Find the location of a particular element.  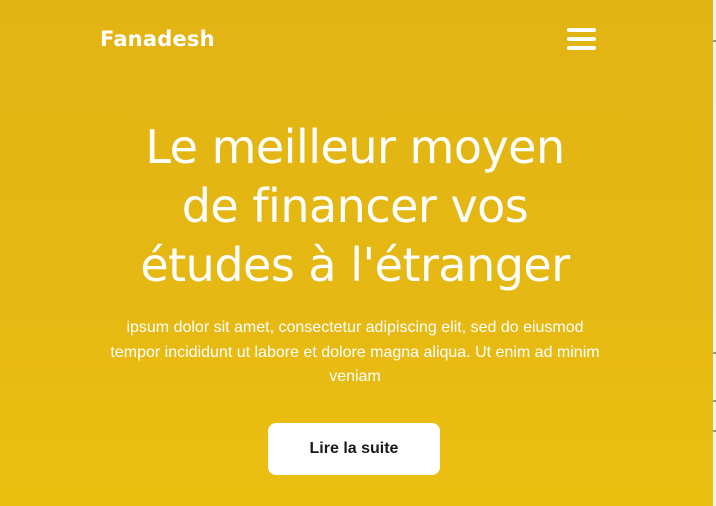

hero-title-line: études à l'étranger is located at coordinates (355, 265).